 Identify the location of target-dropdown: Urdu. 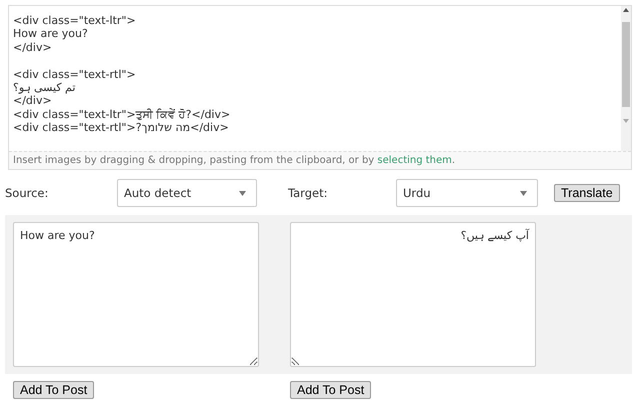
(467, 193).